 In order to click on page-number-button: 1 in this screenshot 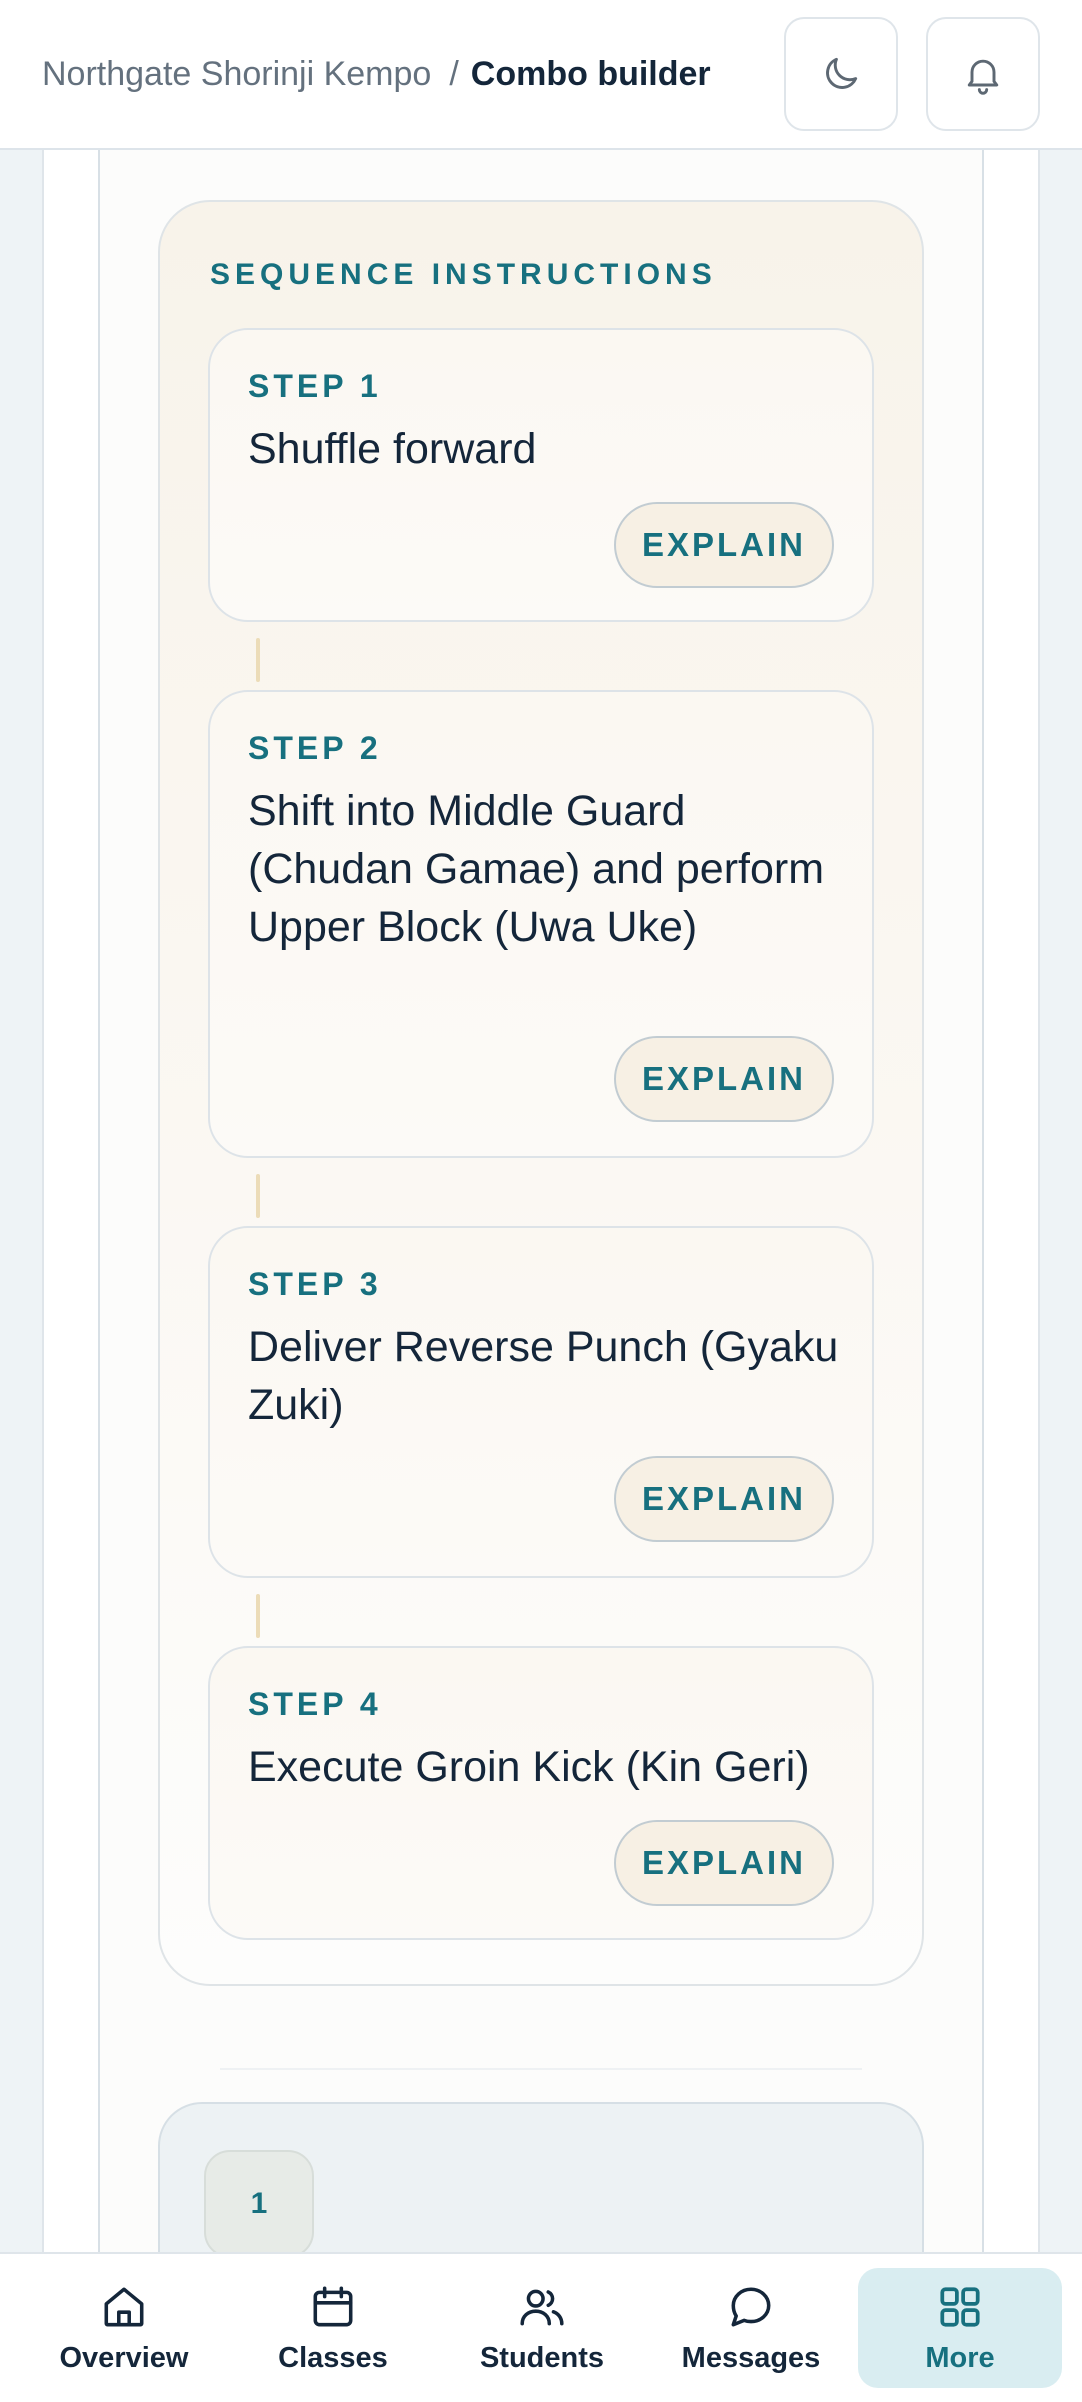, I will do `click(259, 2204)`.